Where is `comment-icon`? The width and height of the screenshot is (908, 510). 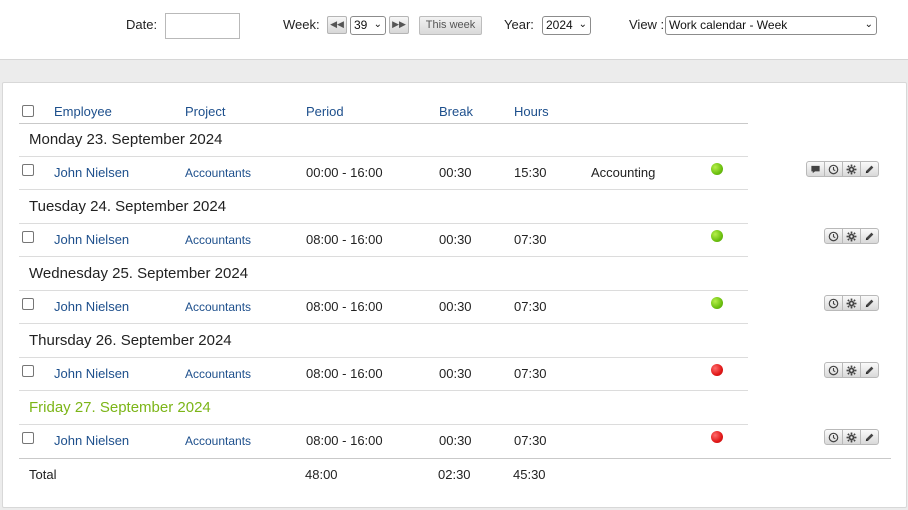
comment-icon is located at coordinates (815, 169).